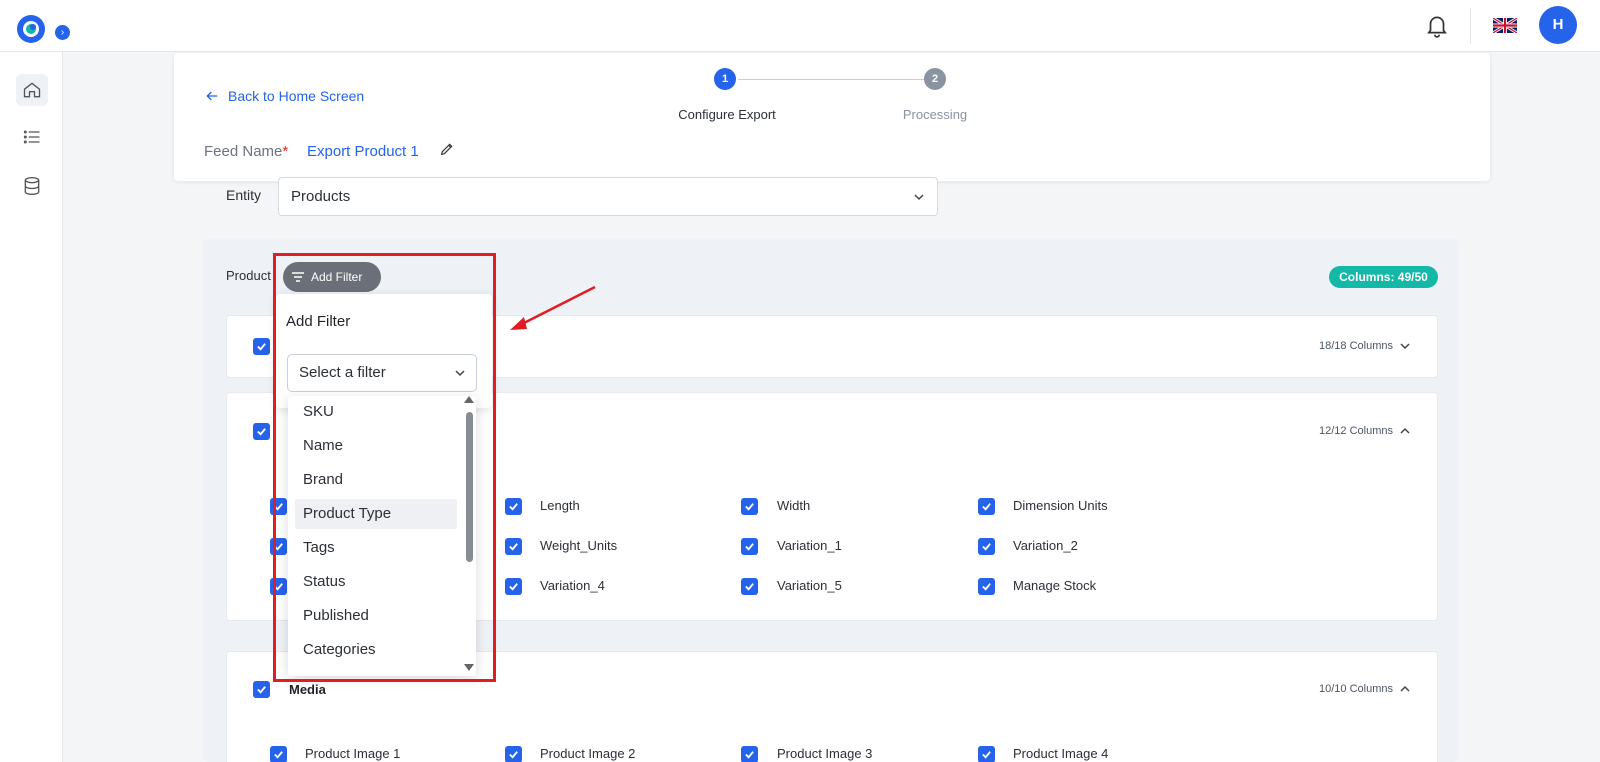 Image resolution: width=1600 pixels, height=762 pixels. Describe the element at coordinates (560, 505) in the screenshot. I see `column-label: Length` at that location.